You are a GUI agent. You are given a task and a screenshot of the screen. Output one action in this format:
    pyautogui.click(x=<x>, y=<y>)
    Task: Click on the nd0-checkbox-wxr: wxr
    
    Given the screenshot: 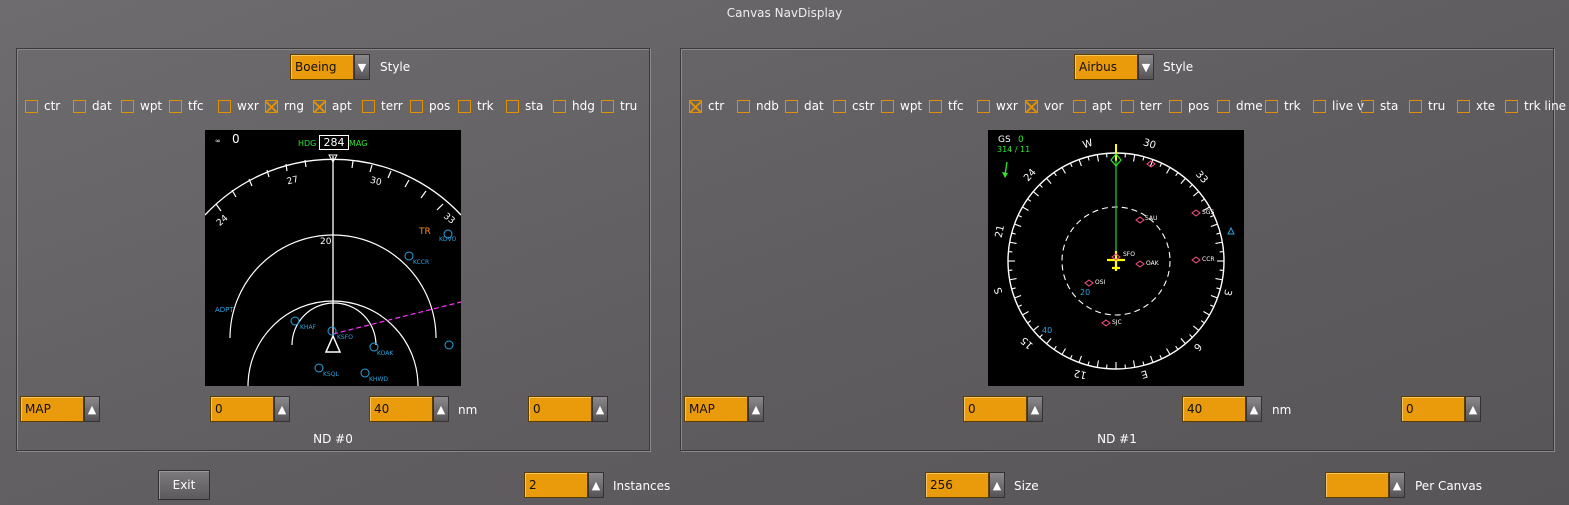 What is the action you would take?
    pyautogui.click(x=238, y=106)
    